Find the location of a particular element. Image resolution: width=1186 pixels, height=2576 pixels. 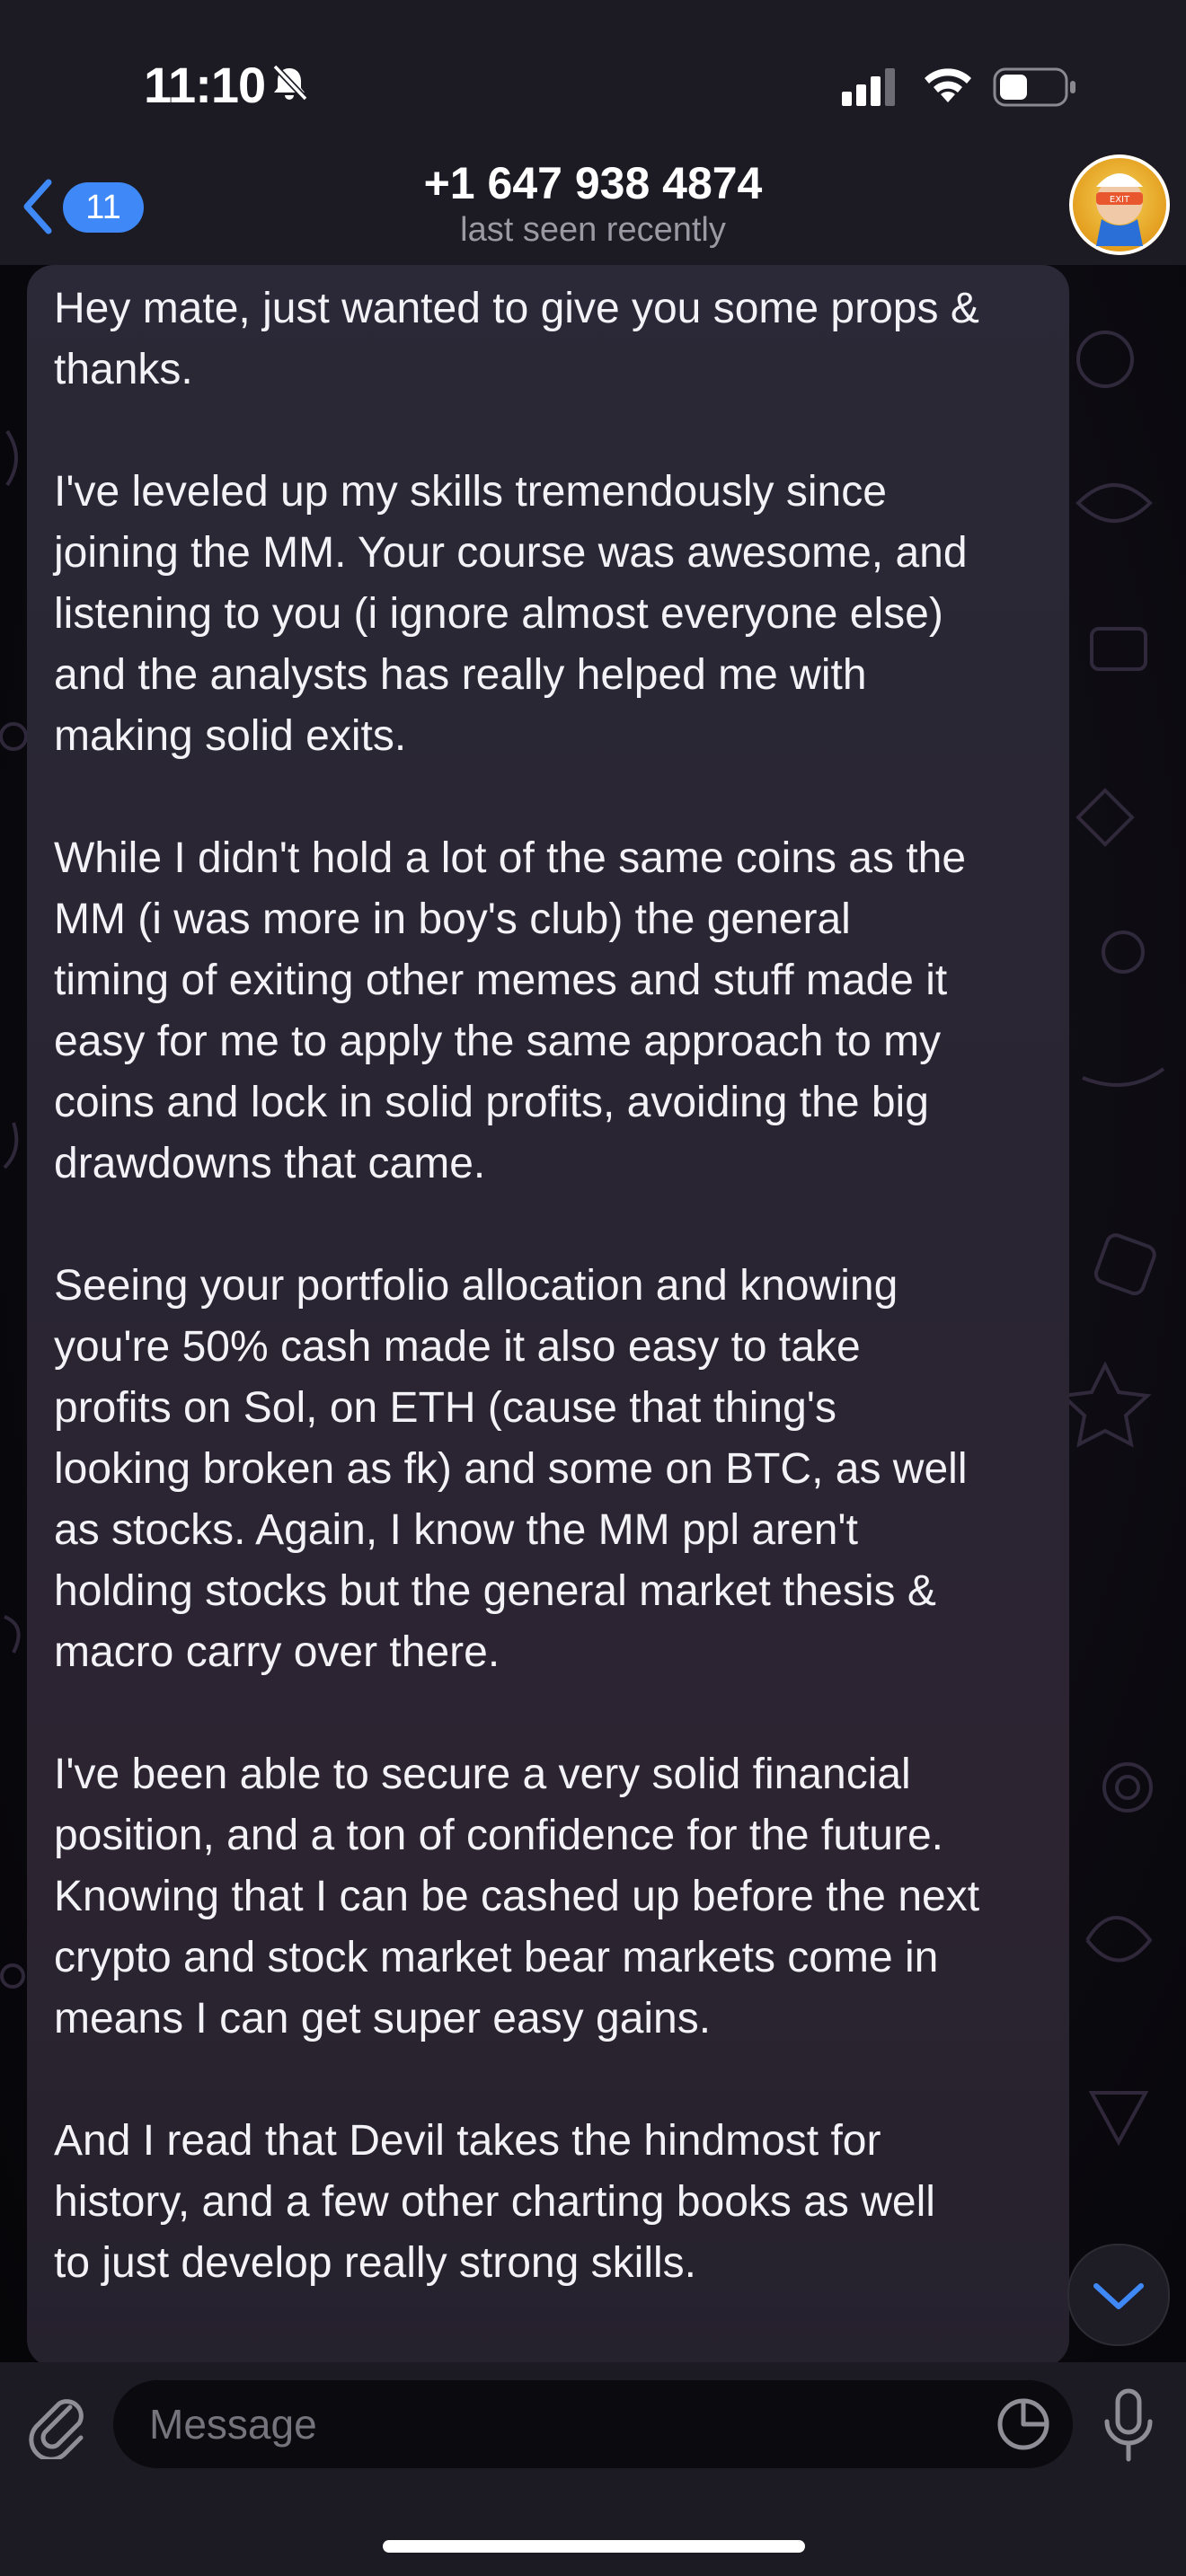

wifi-icon is located at coordinates (948, 85).